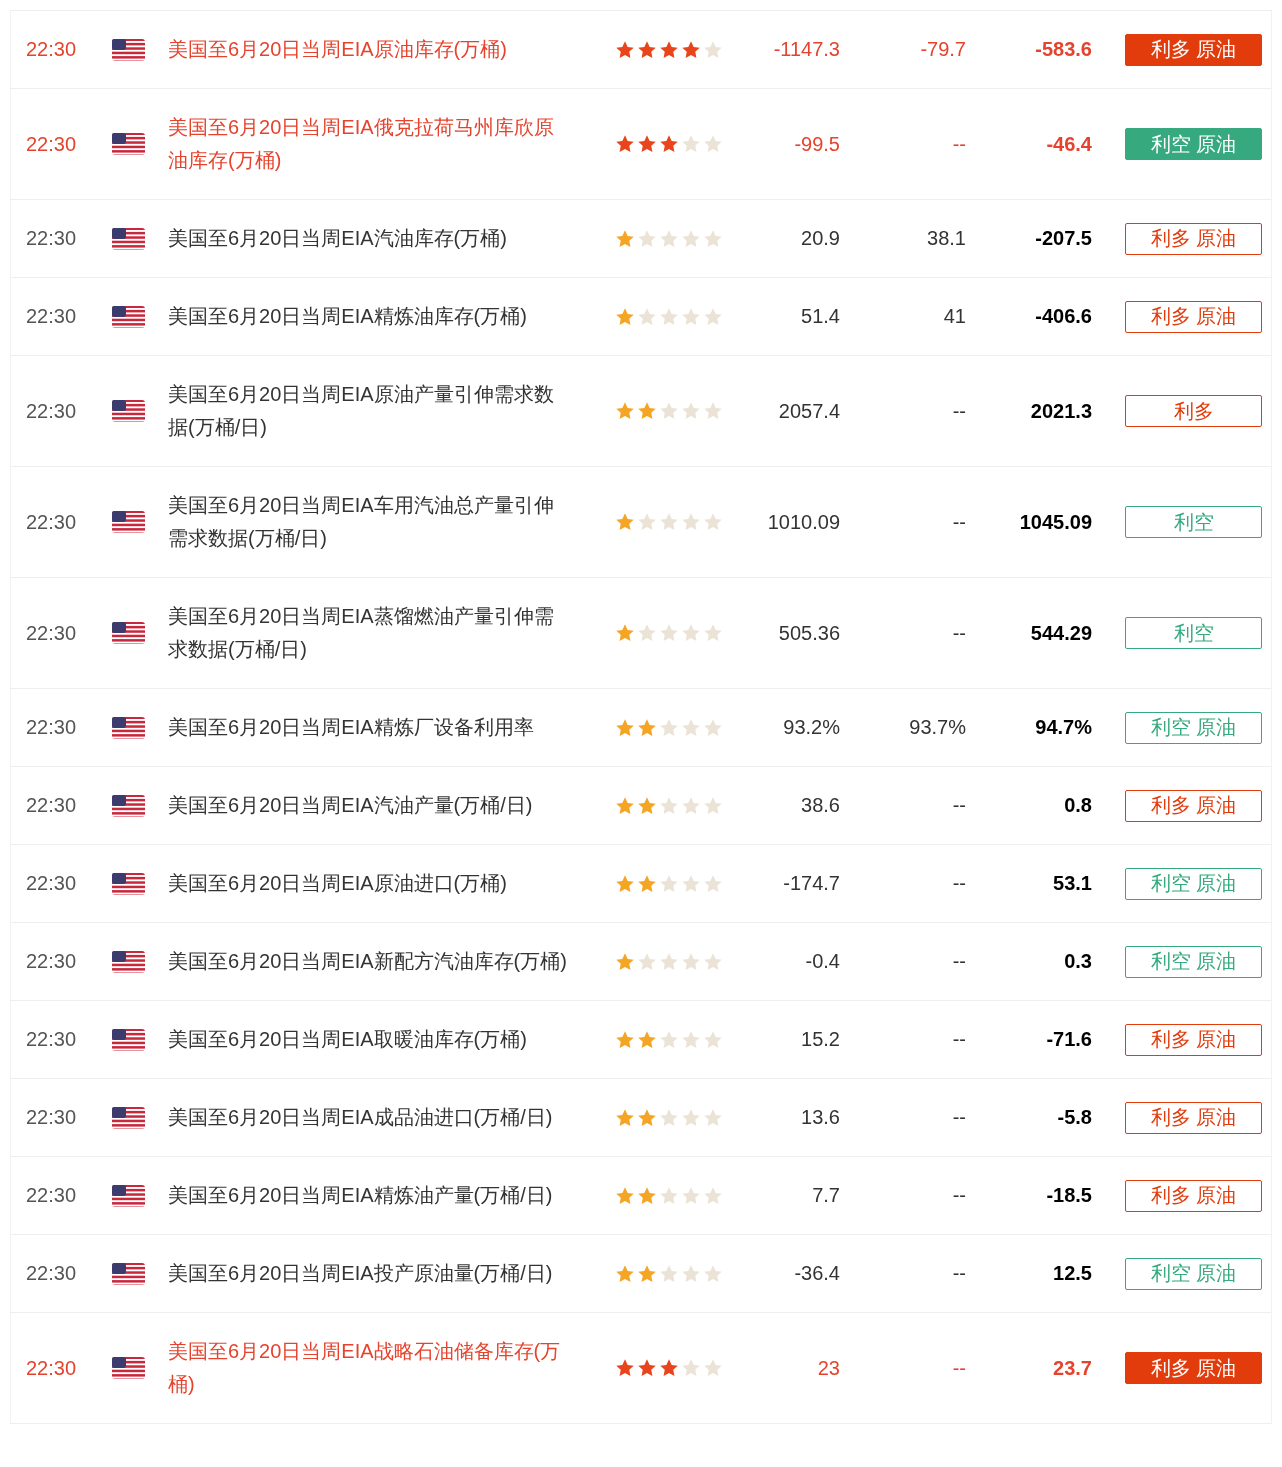 The height and width of the screenshot is (1467, 1282). Describe the element at coordinates (809, 411) in the screenshot. I see `actual-value: 2057.4` at that location.